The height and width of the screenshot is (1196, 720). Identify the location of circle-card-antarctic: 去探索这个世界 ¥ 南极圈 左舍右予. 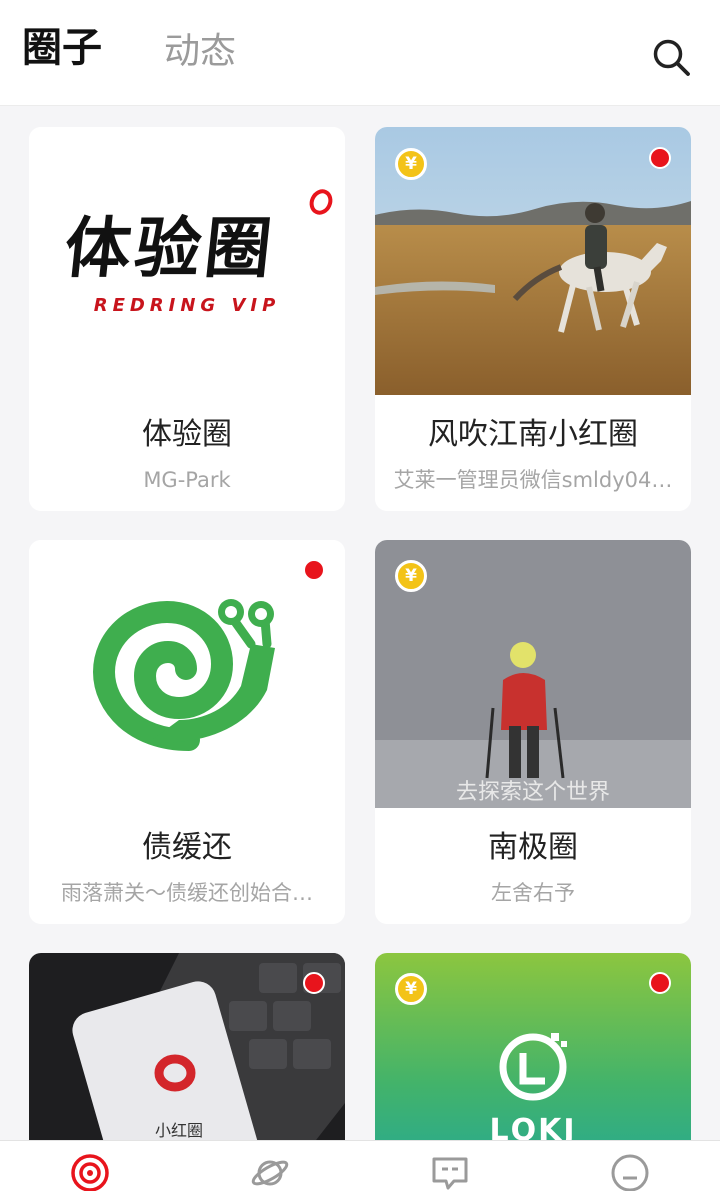
(533, 732).